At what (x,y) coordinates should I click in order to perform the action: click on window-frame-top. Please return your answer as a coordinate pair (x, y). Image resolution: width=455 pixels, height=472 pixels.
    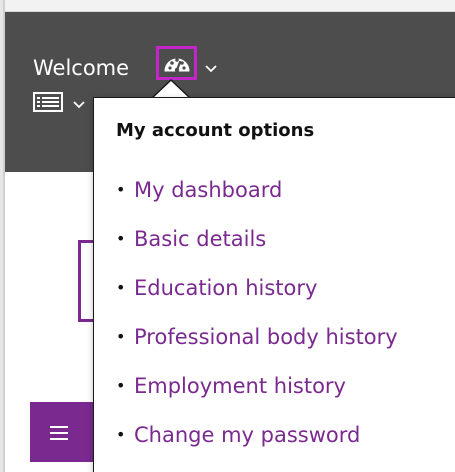
    Looking at the image, I should click on (227, 6).